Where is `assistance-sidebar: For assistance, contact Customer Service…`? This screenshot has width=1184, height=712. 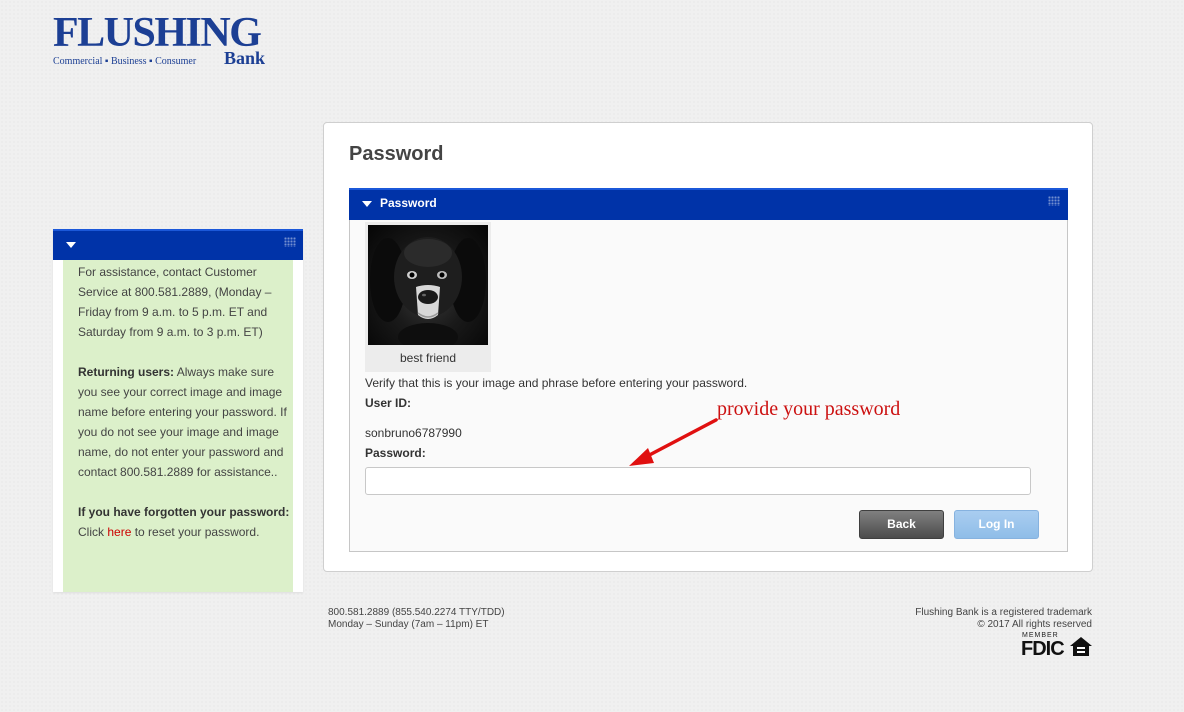
assistance-sidebar: For assistance, contact Customer Service… is located at coordinates (178, 410).